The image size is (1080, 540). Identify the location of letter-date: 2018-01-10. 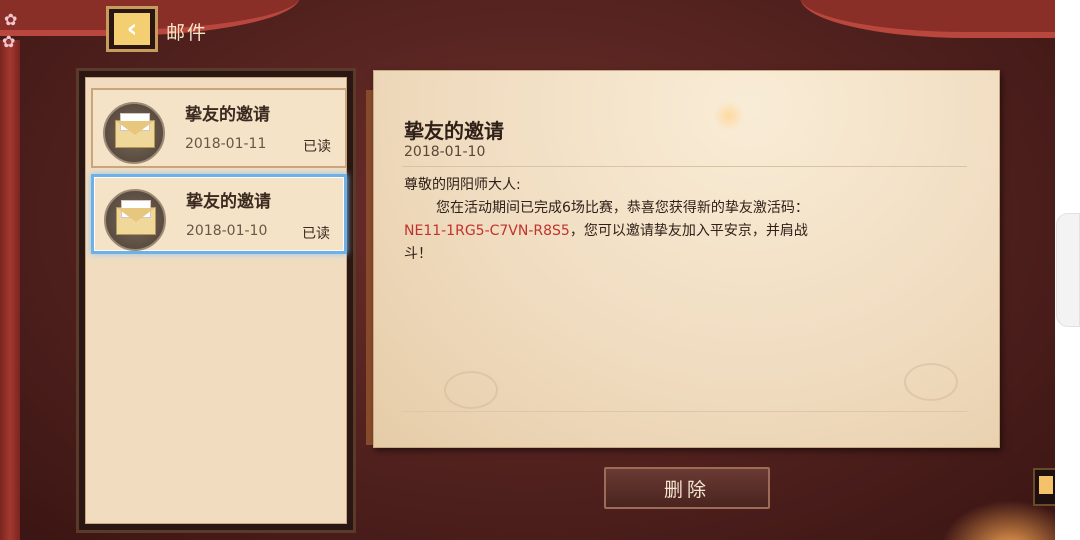
(445, 152).